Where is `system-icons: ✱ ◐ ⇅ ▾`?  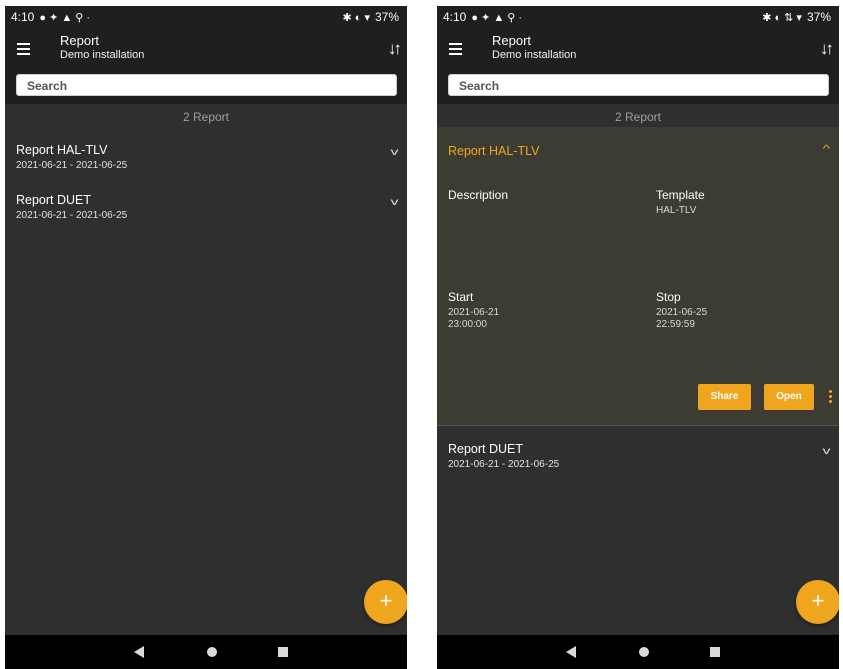 system-icons: ✱ ◐ ⇅ ▾ is located at coordinates (782, 17).